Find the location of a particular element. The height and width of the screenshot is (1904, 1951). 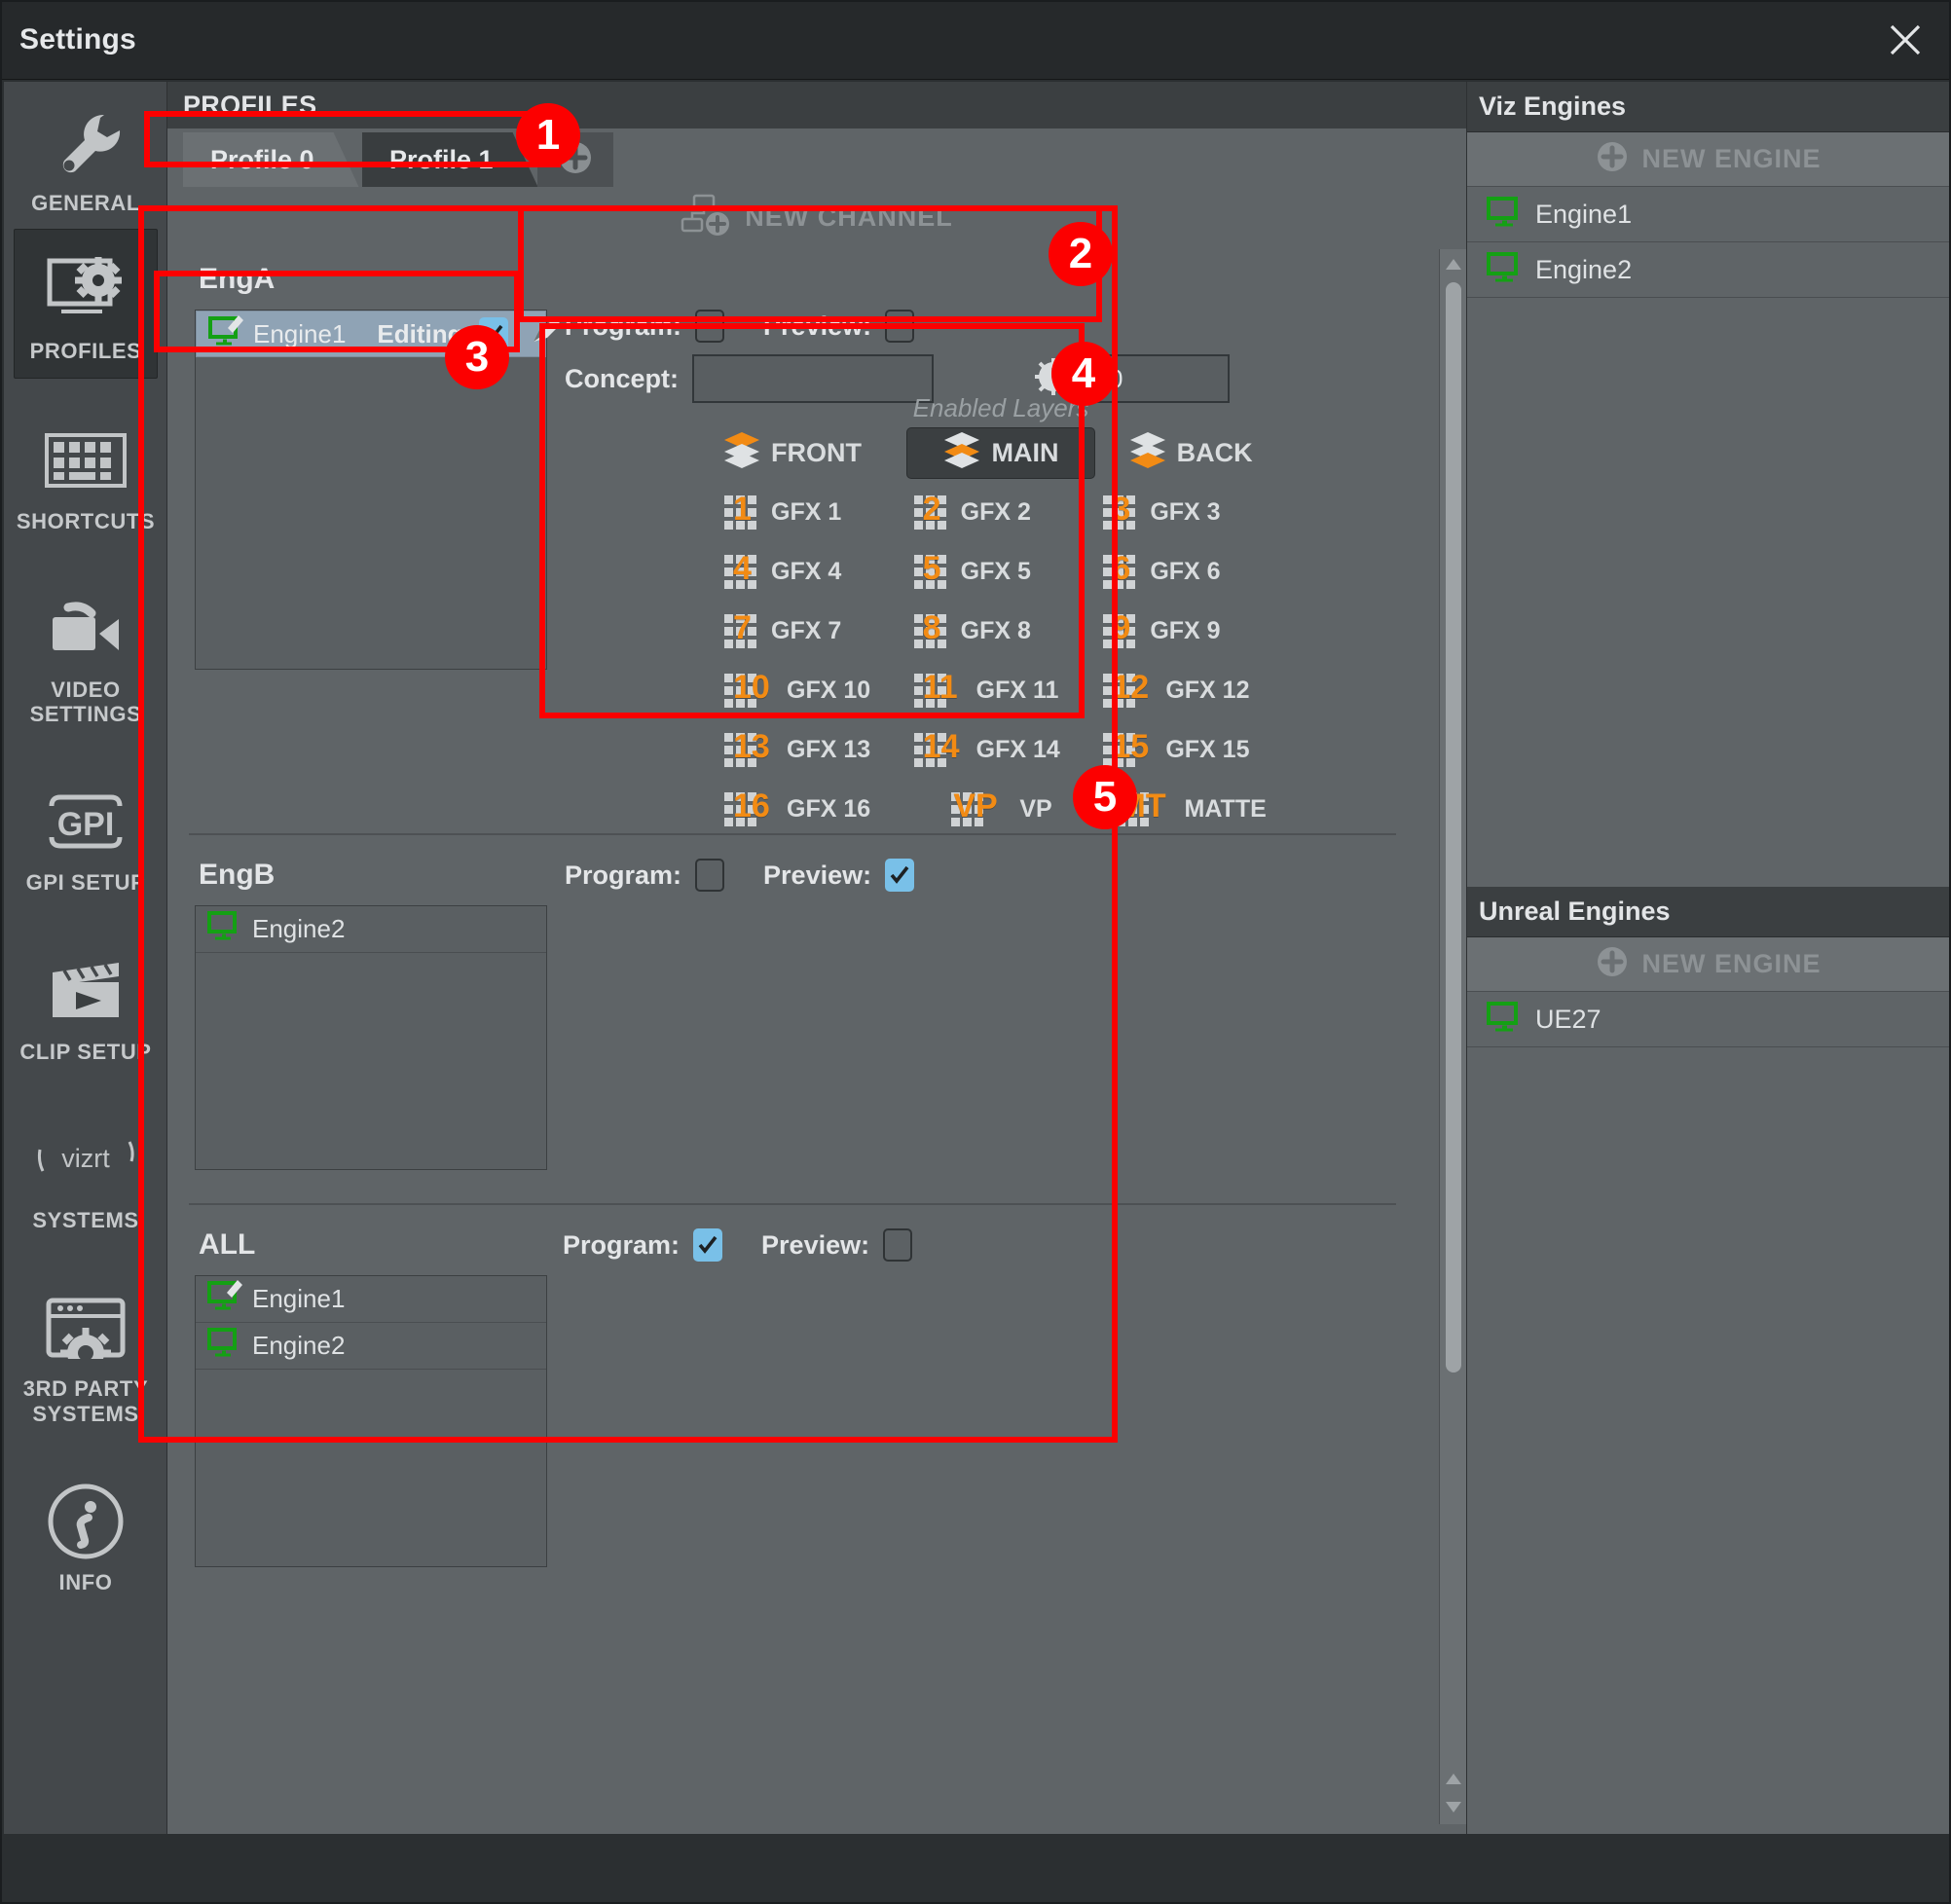

layer-label: BACK is located at coordinates (1214, 452).